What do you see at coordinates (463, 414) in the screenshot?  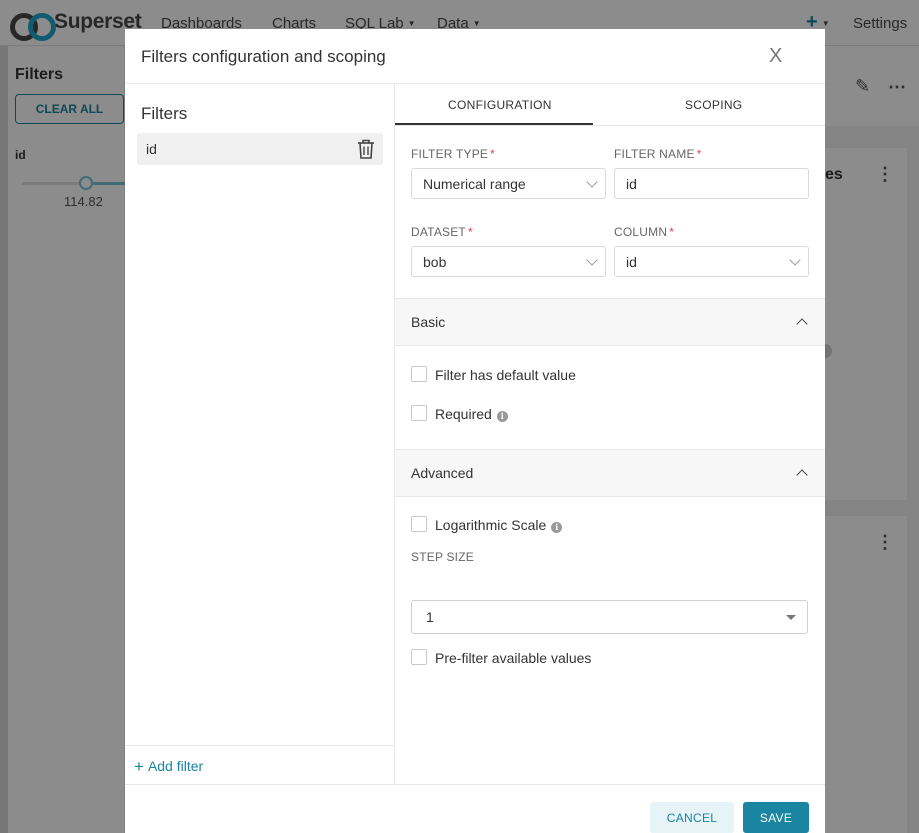 I see `required-label-text: Required` at bounding box center [463, 414].